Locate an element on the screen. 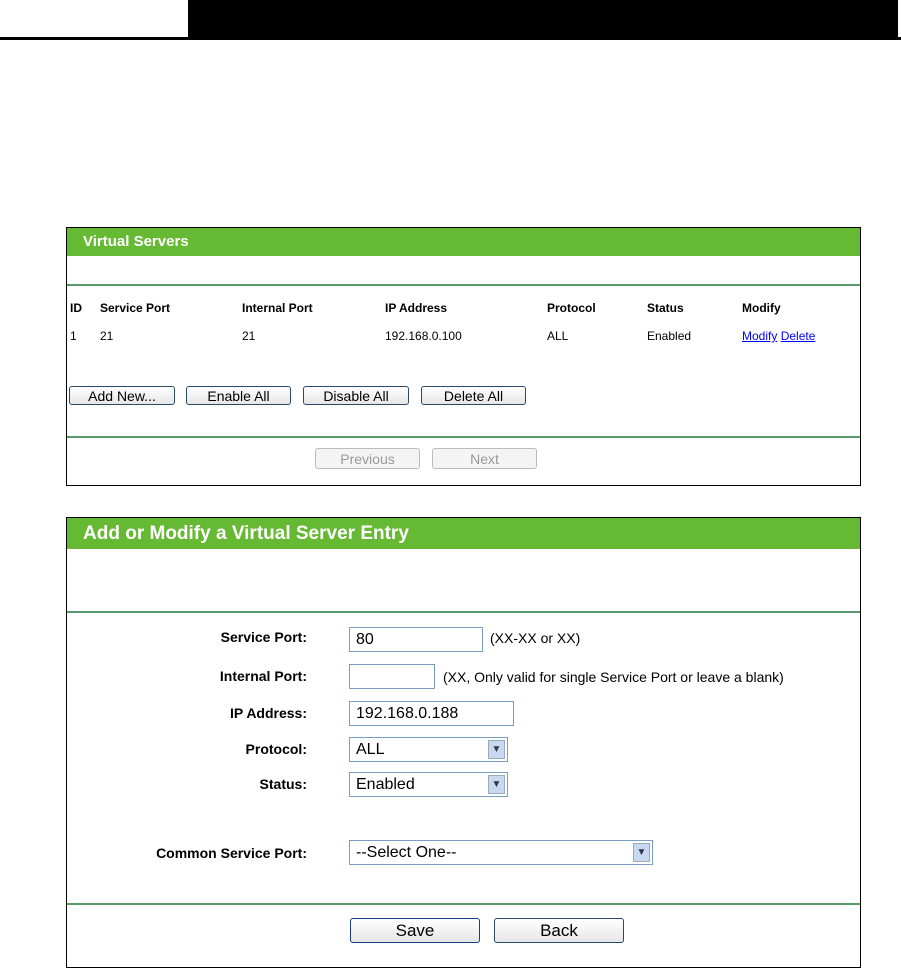 The width and height of the screenshot is (901, 968). protocol-value: ALL is located at coordinates (370, 749).